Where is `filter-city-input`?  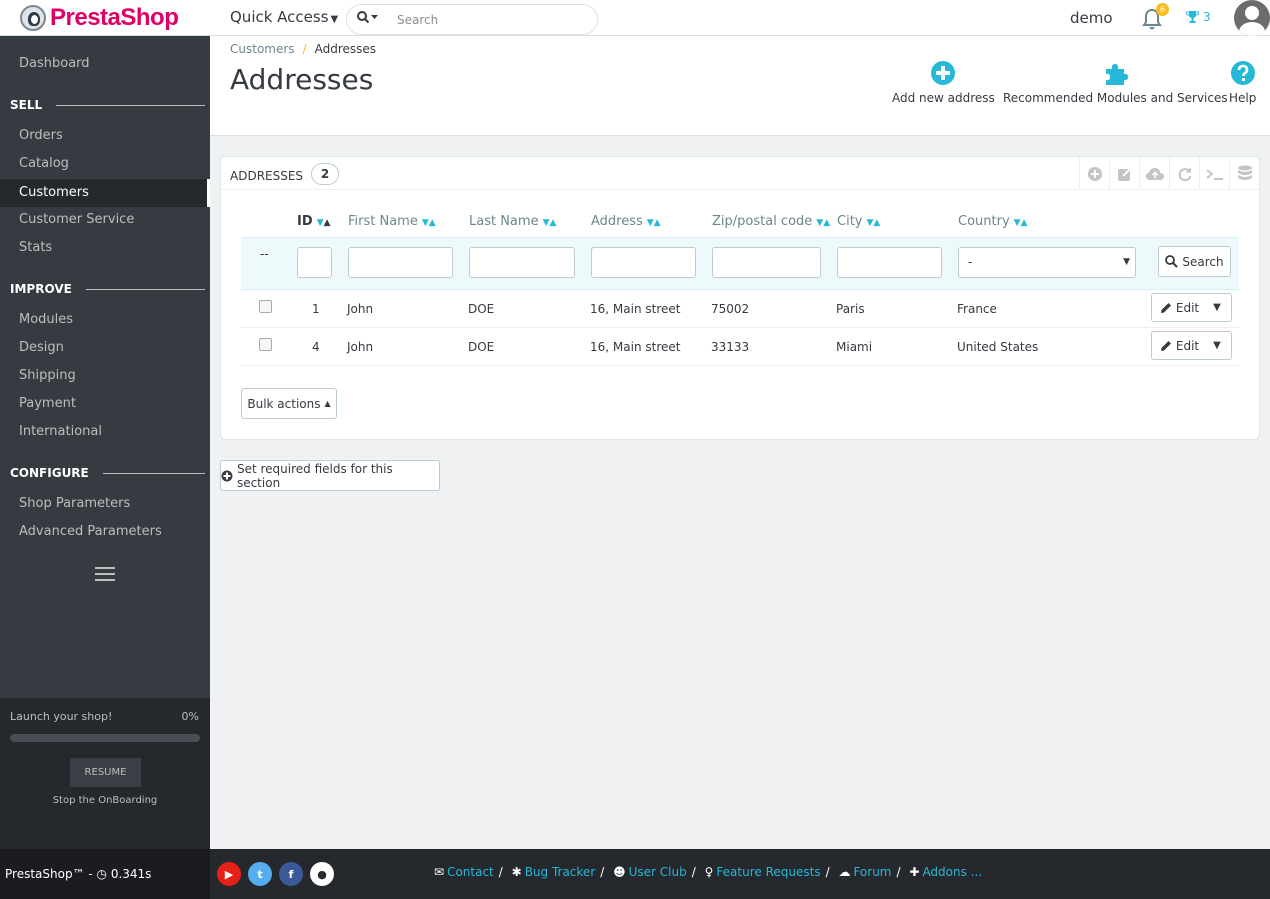
filter-city-input is located at coordinates (889, 262).